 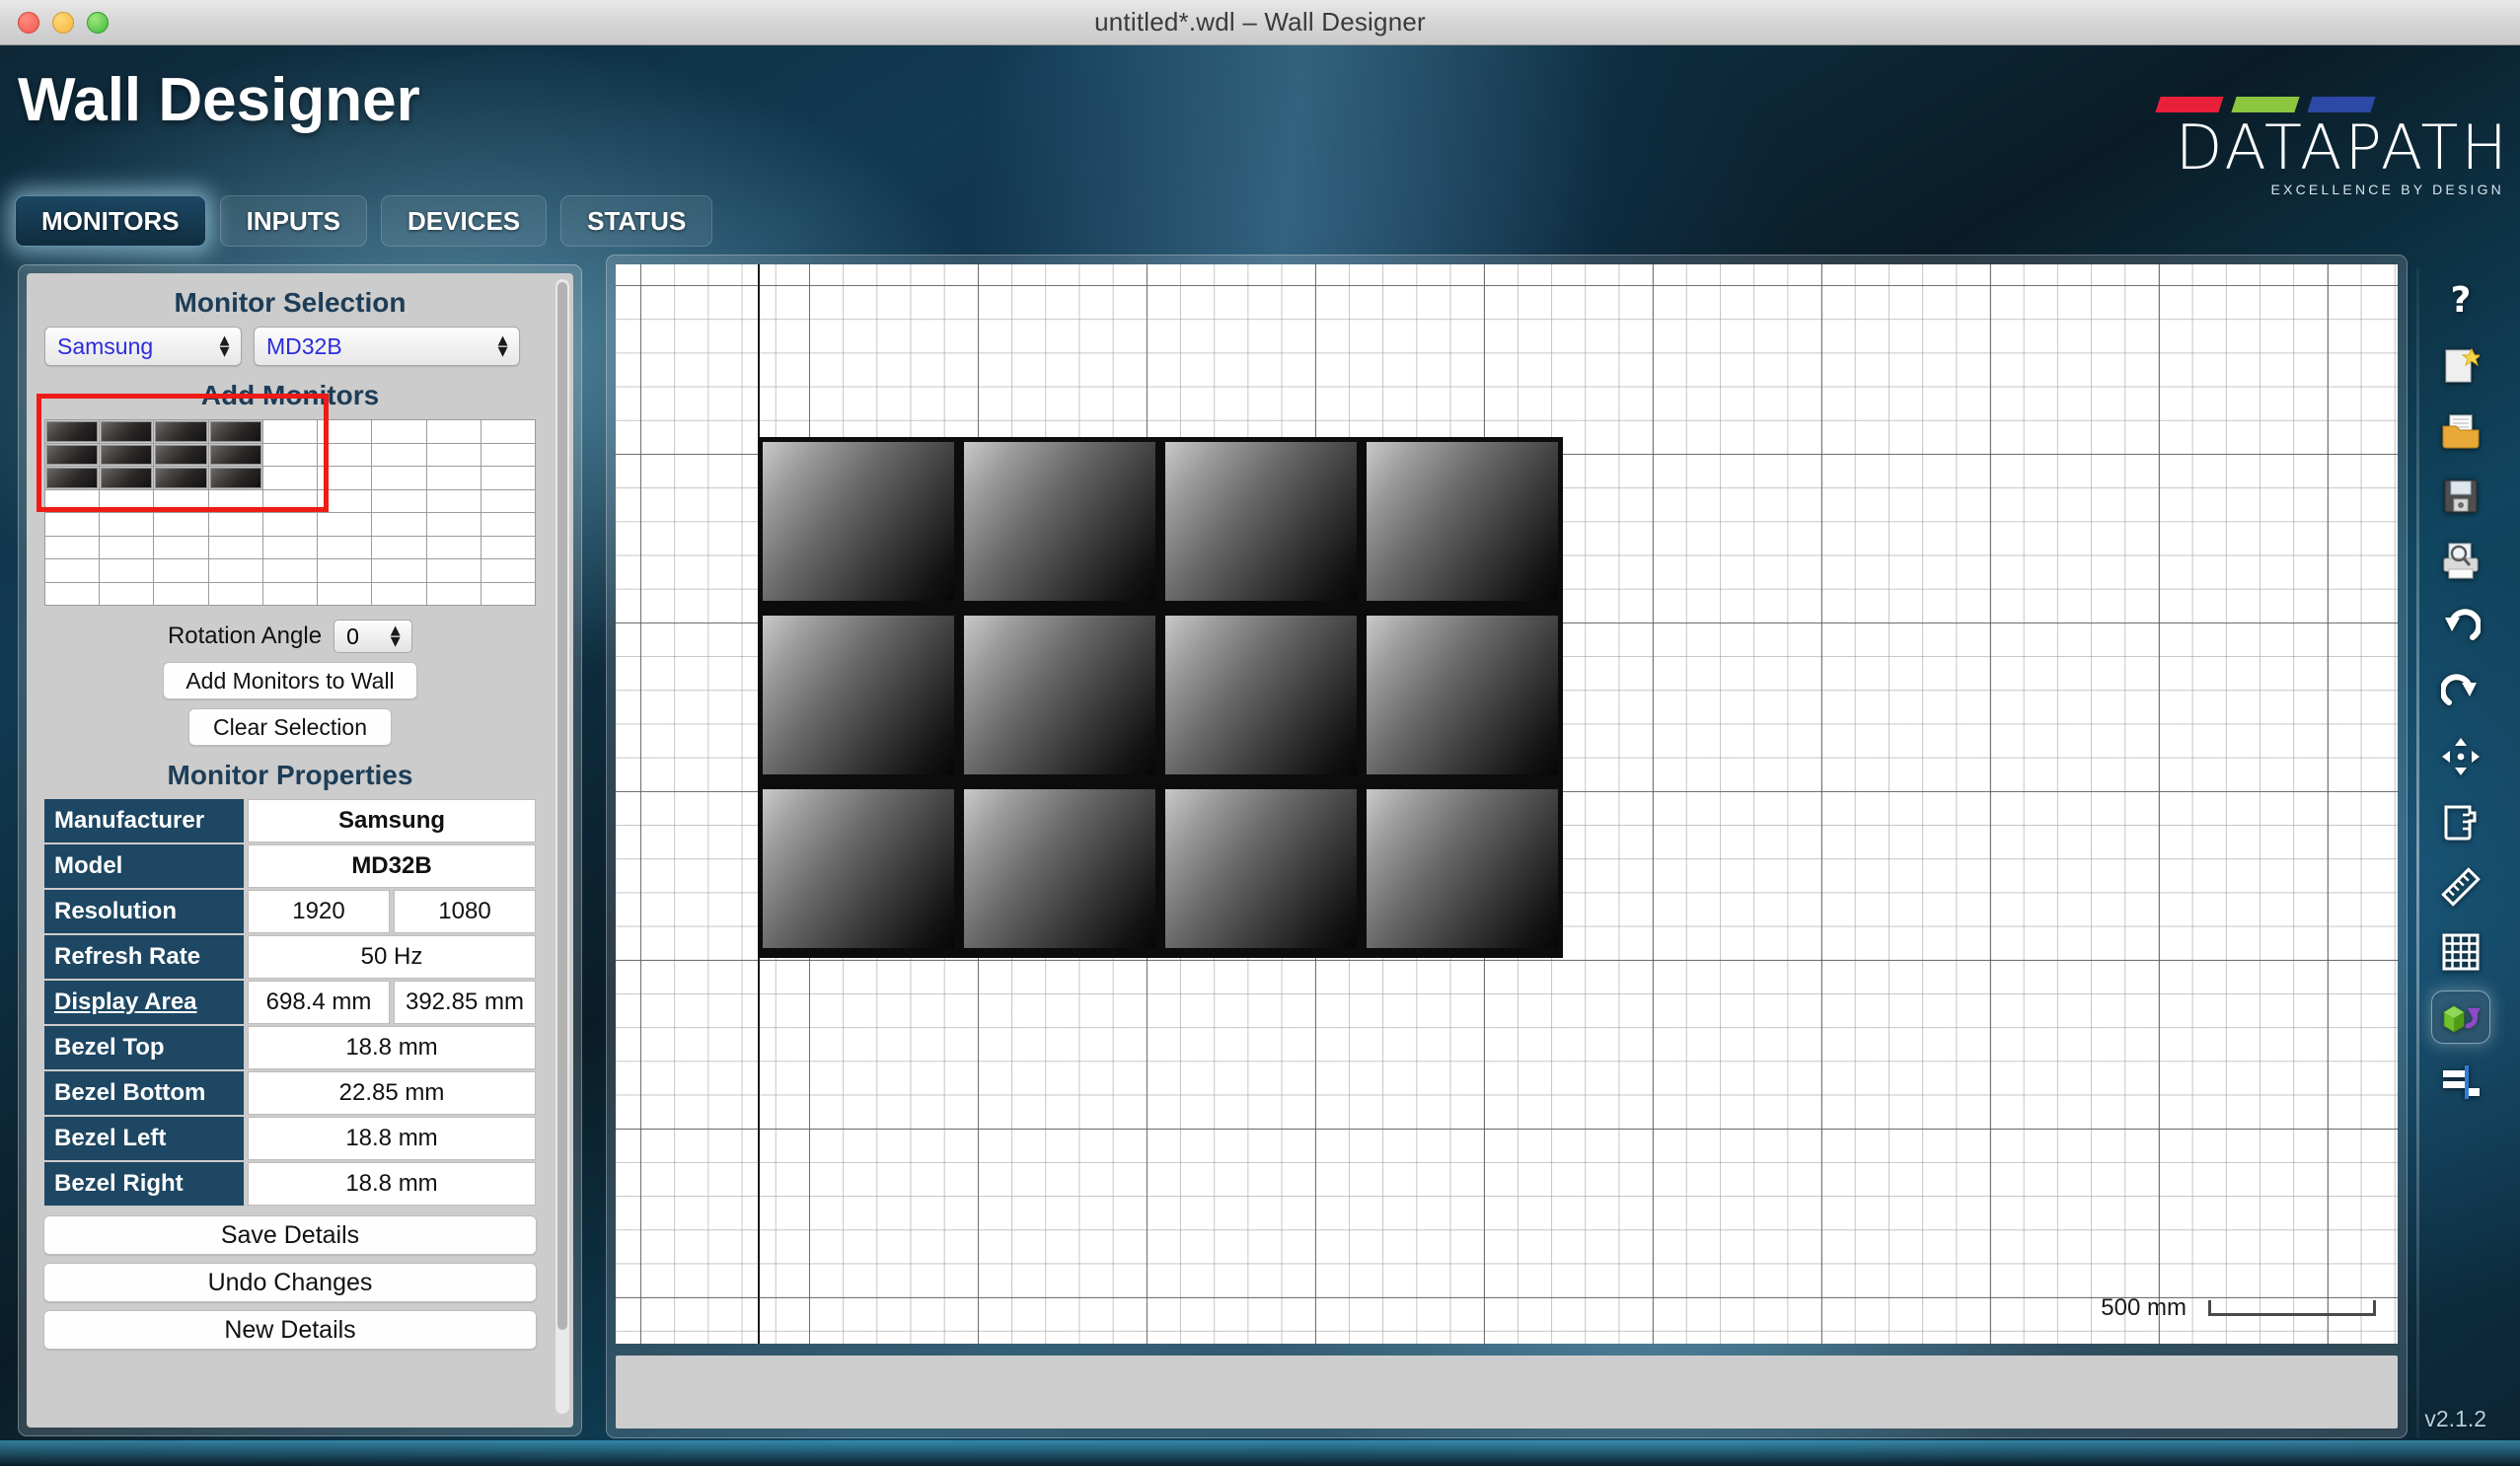 What do you see at coordinates (290, 1235) in the screenshot?
I see `save-details-button: Save Details` at bounding box center [290, 1235].